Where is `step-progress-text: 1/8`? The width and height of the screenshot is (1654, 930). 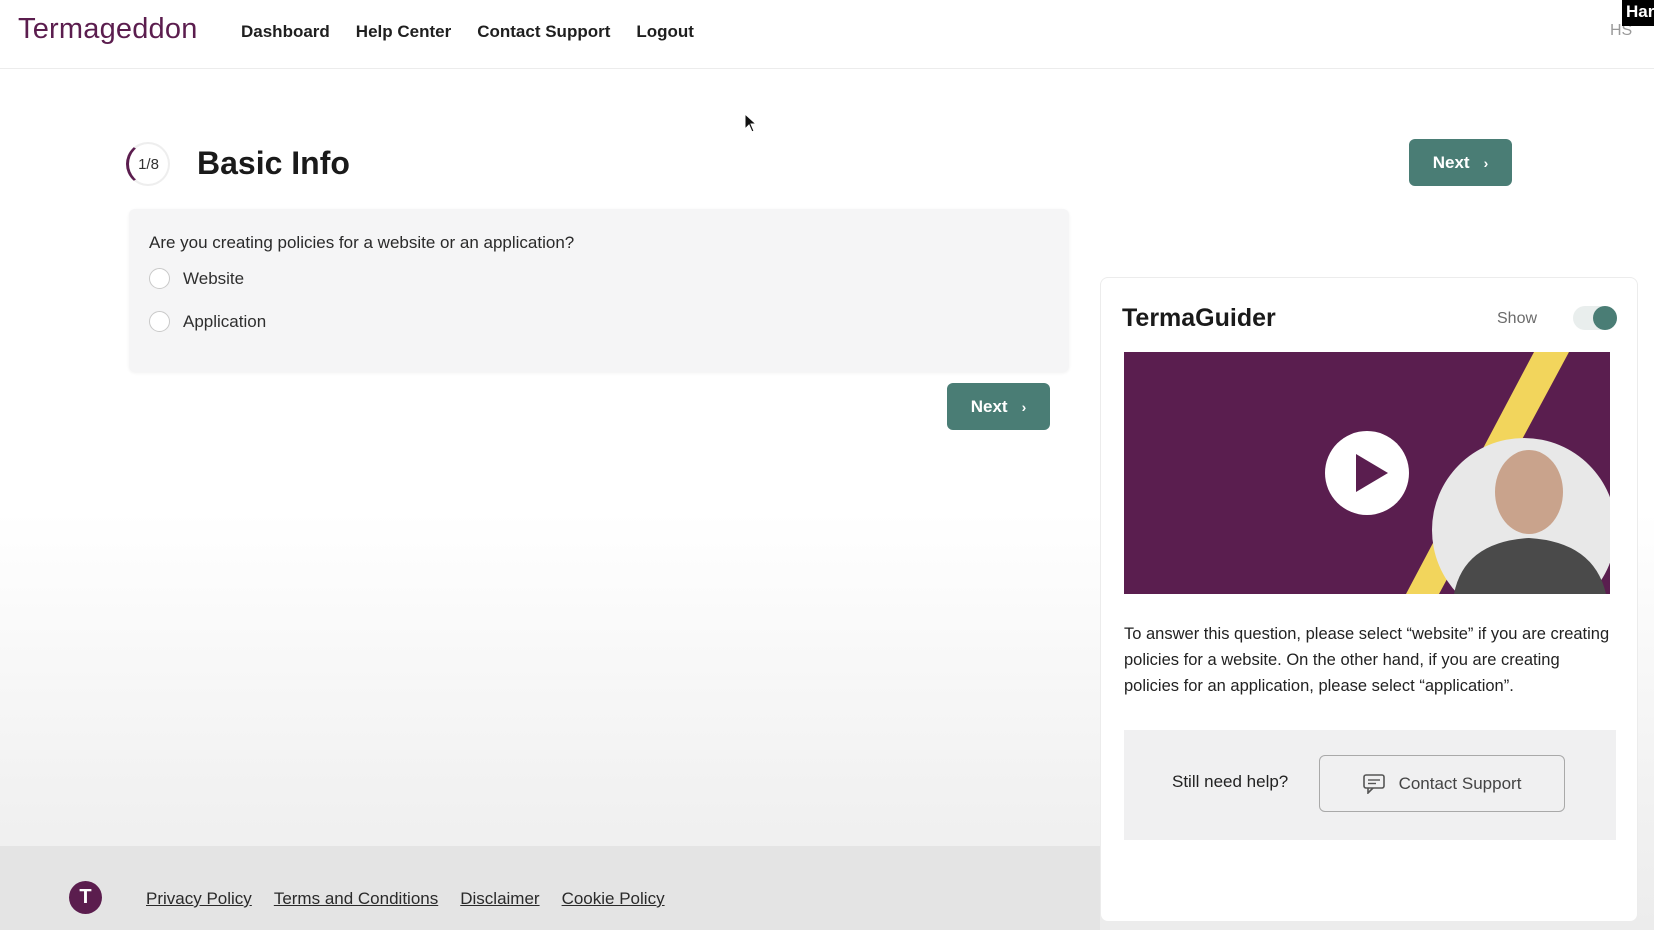
step-progress-text: 1/8 is located at coordinates (148, 164).